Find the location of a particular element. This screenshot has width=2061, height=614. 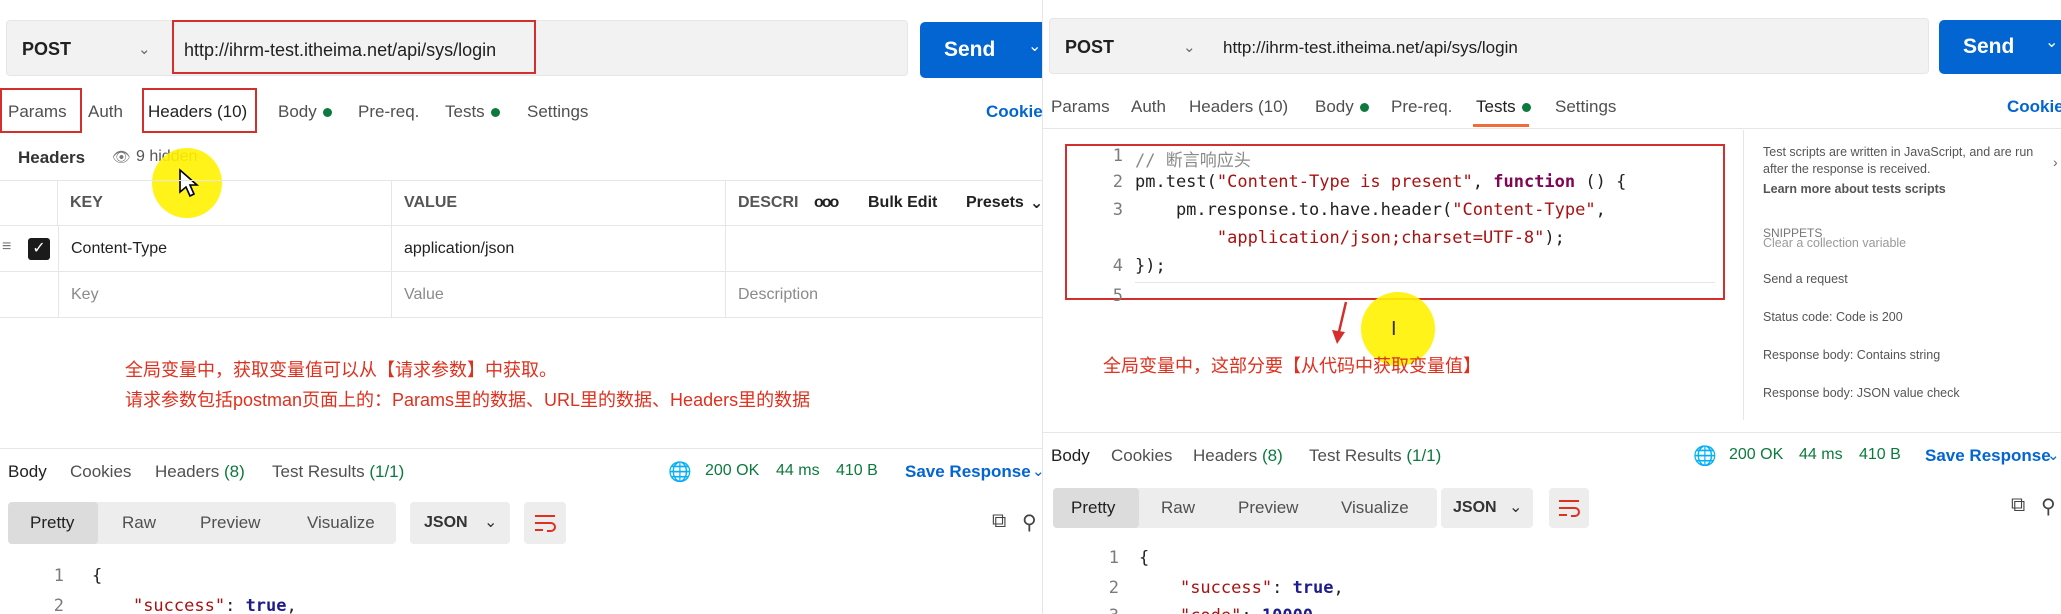

new-key-input: Key is located at coordinates (225, 294).